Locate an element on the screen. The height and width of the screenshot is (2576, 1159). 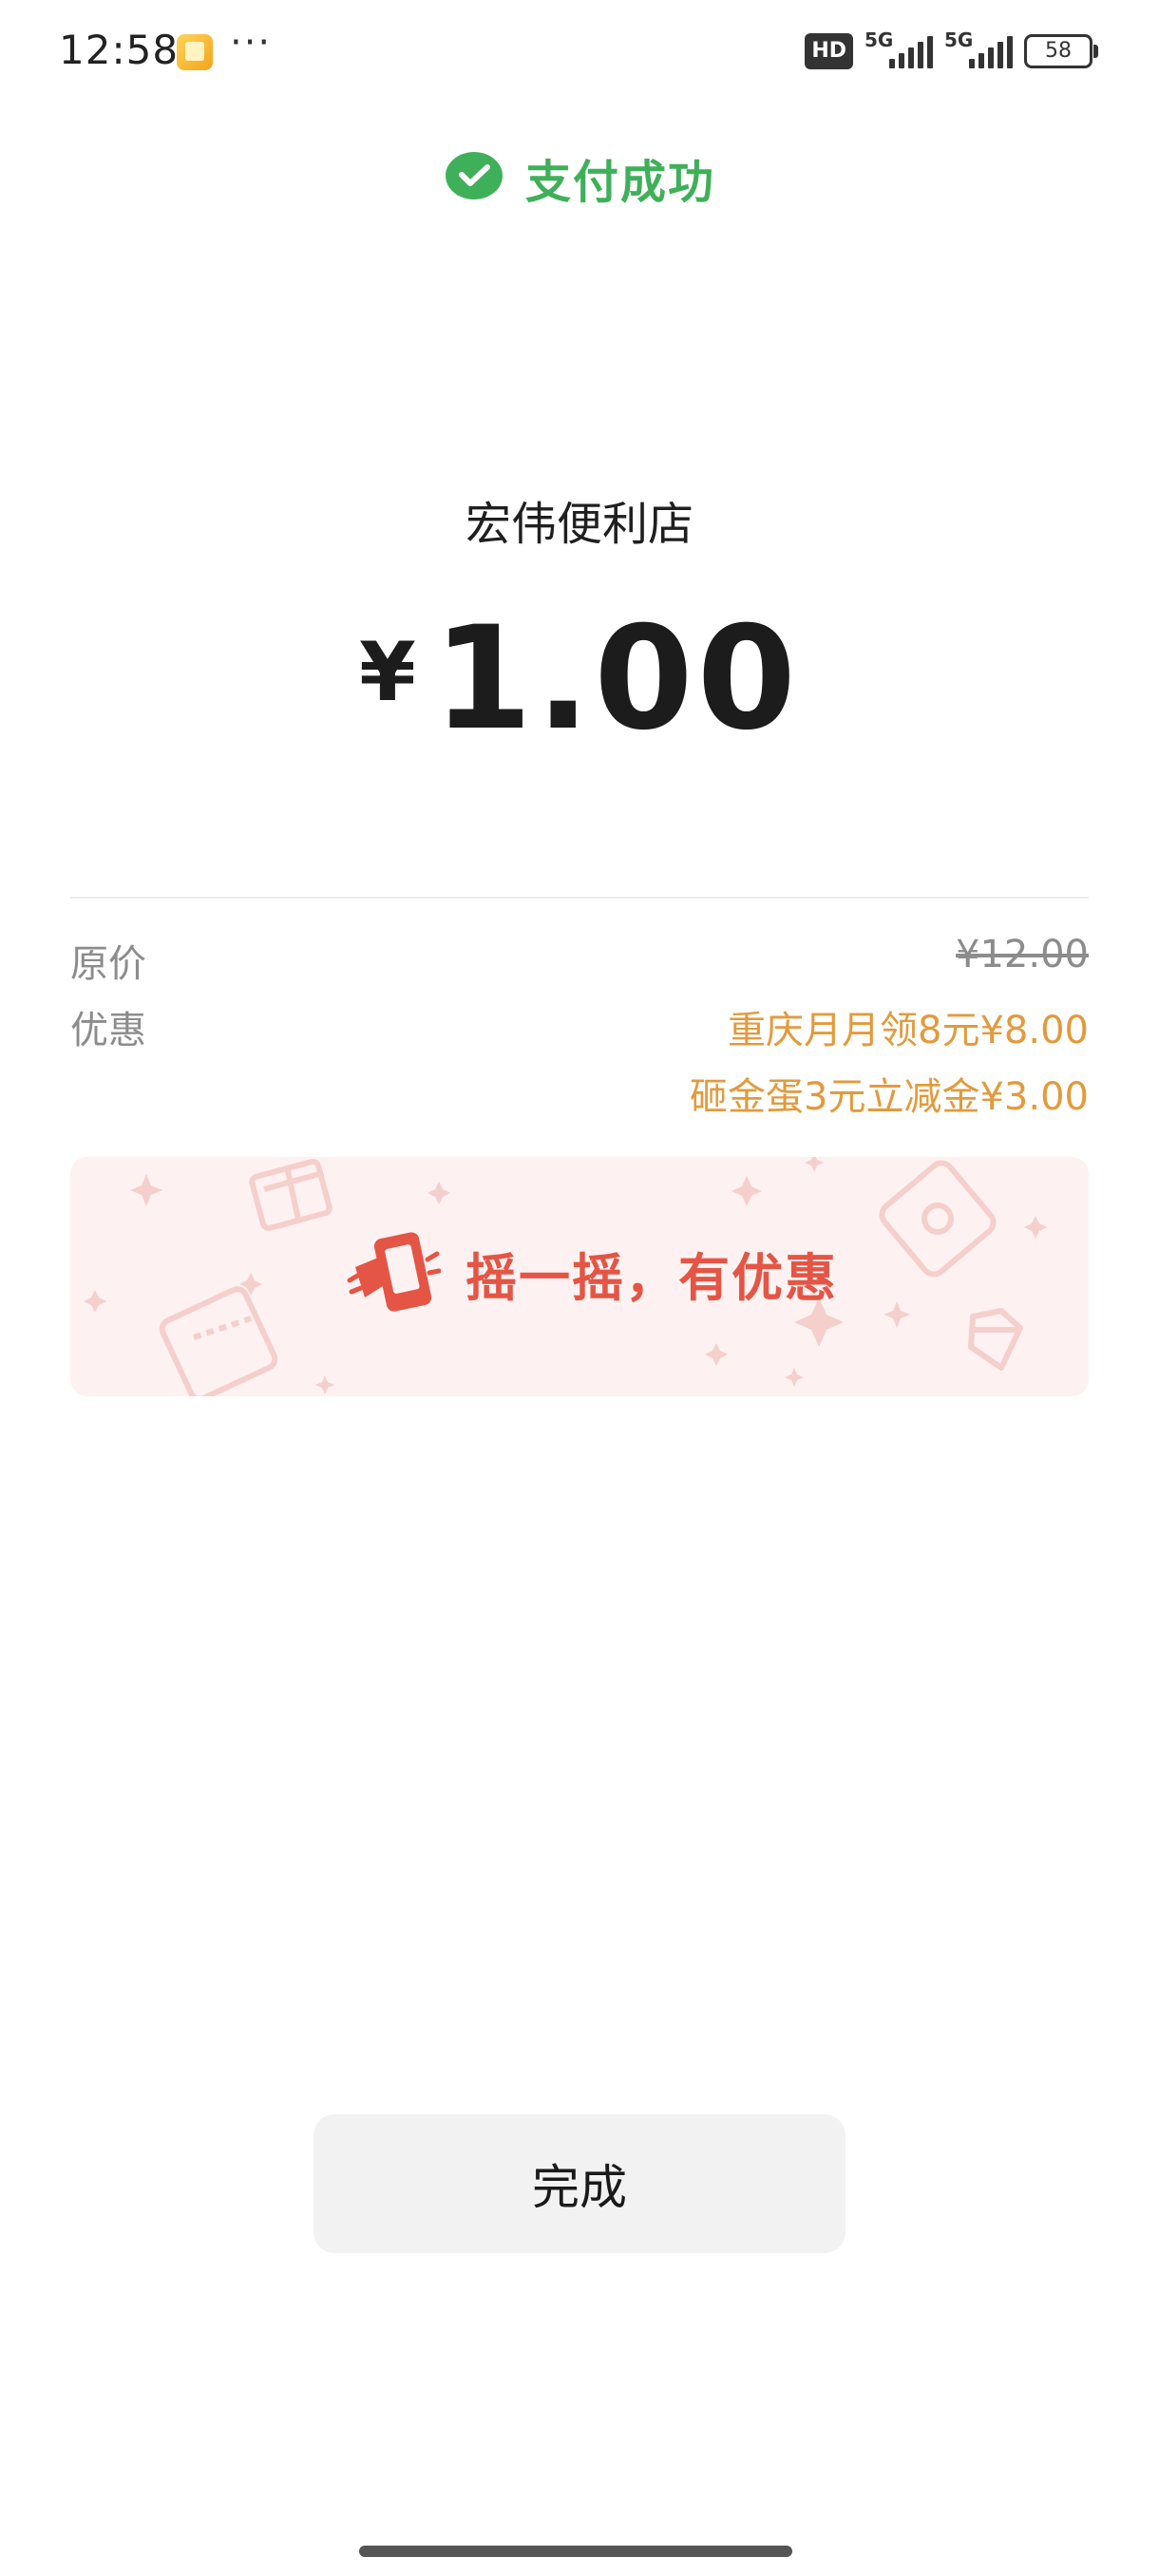
merchant-name: 宏伟便利店 is located at coordinates (579, 524).